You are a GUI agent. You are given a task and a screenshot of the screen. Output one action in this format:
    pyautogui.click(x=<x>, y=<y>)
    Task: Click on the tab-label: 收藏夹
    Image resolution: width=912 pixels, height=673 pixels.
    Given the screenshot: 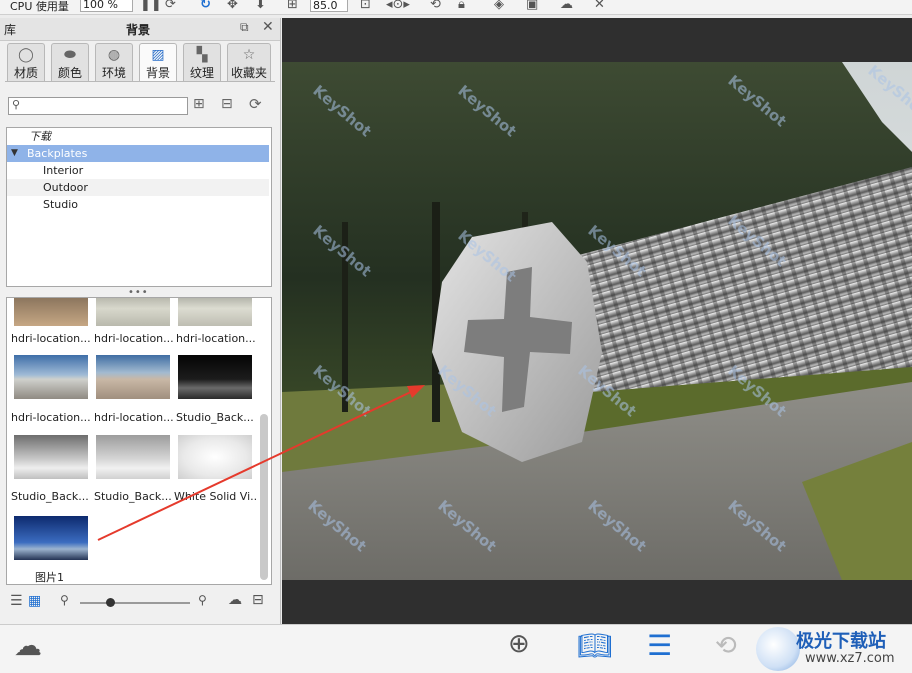 What is the action you would take?
    pyautogui.click(x=248, y=73)
    